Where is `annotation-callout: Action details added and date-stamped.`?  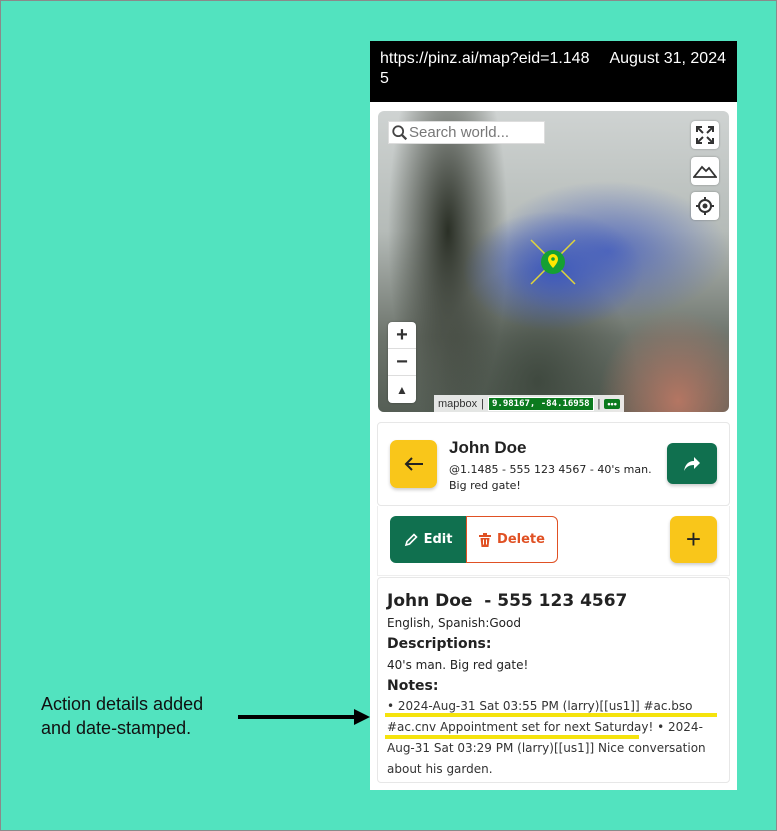 annotation-callout: Action details added and date-stamped. is located at coordinates (122, 716).